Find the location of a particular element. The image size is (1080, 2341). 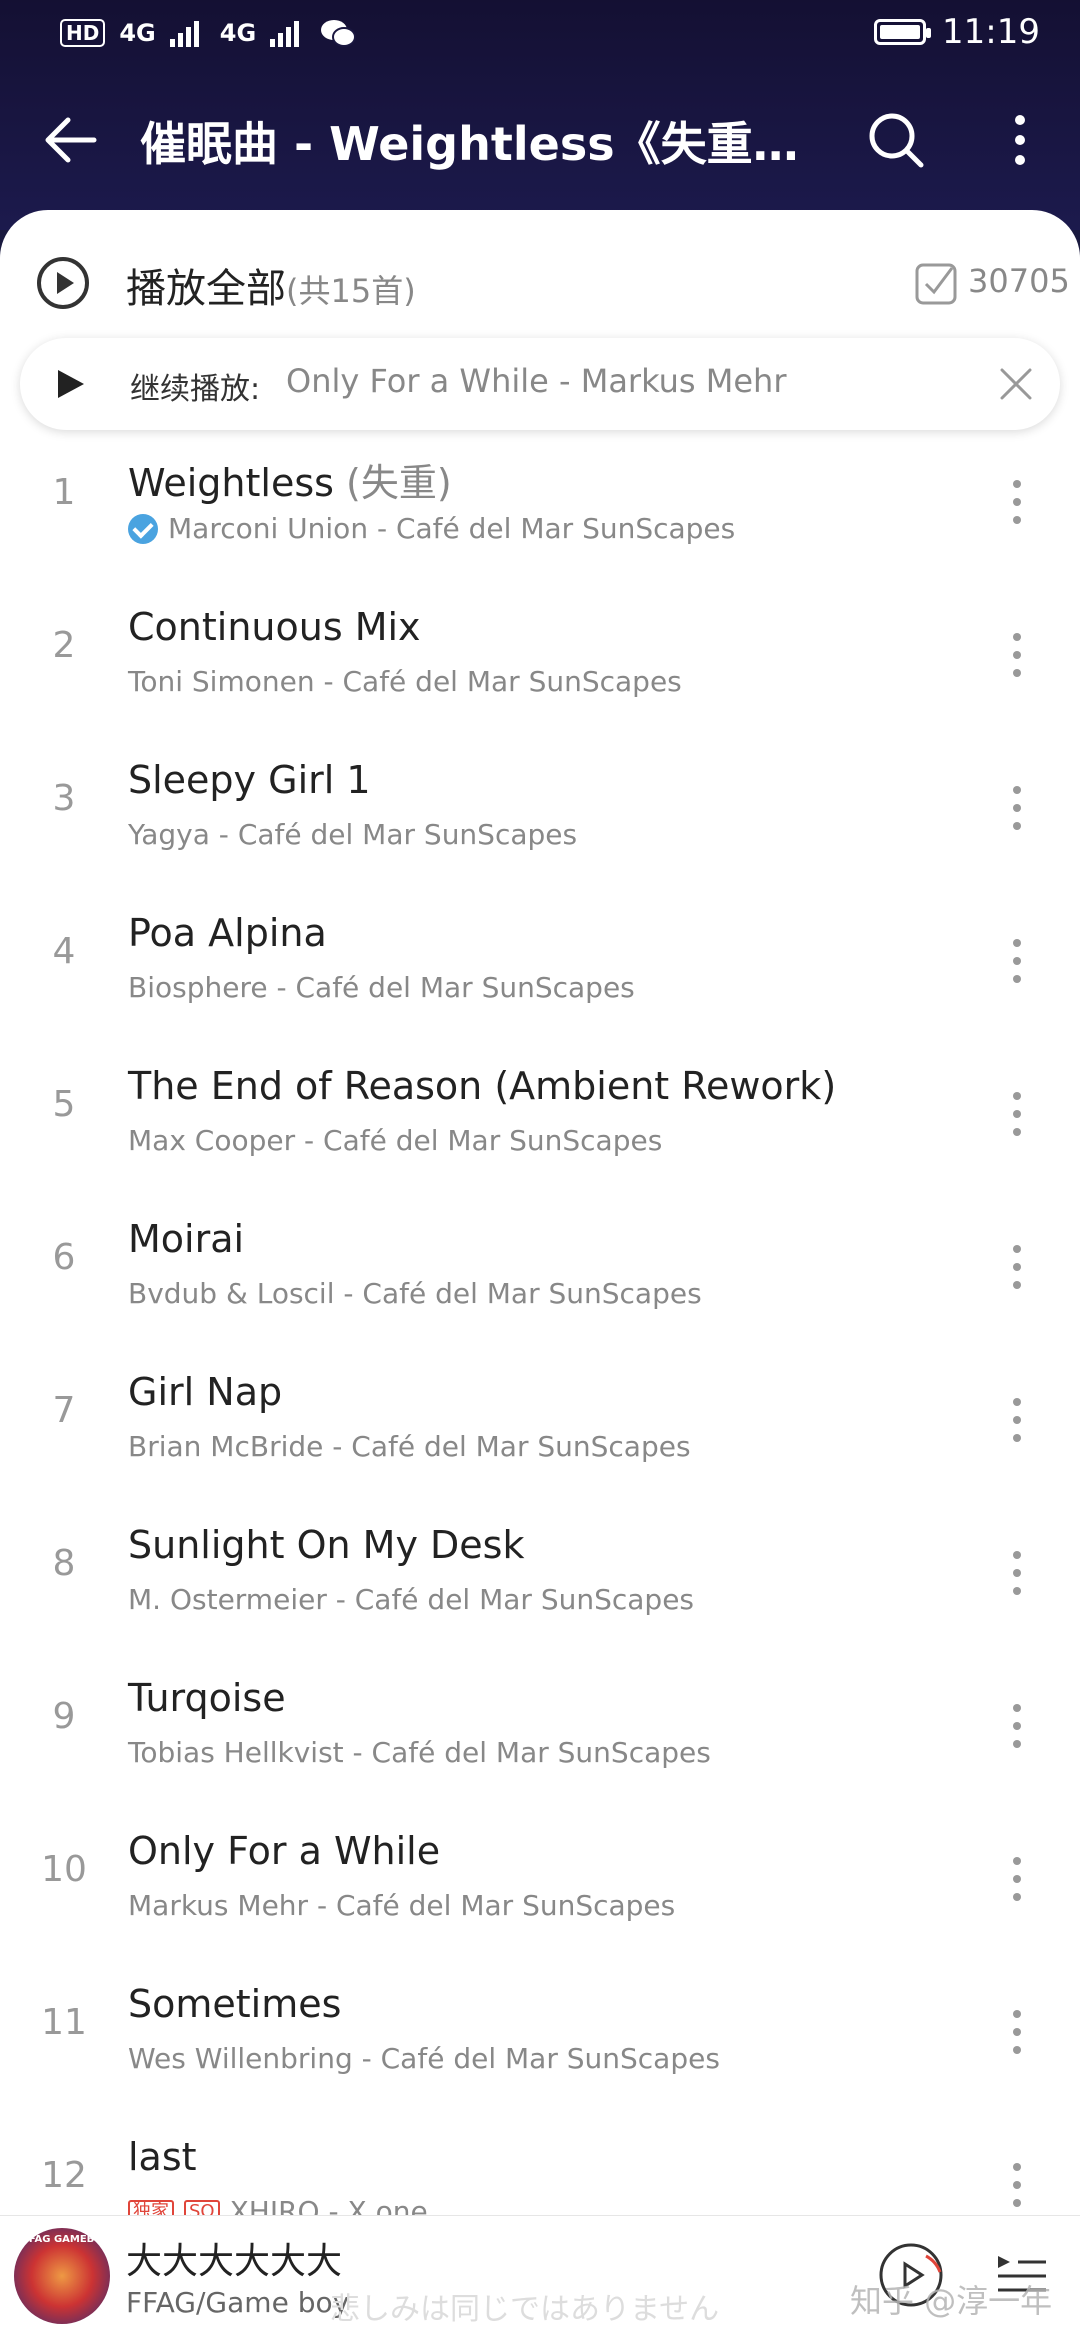

track-number: 1 is located at coordinates (64, 492).